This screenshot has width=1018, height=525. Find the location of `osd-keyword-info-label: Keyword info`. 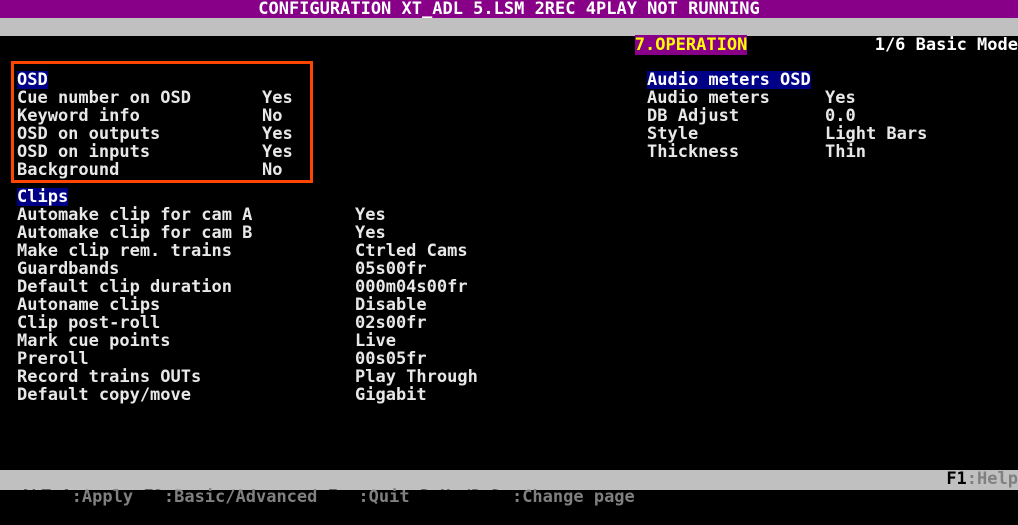

osd-keyword-info-label: Keyword info is located at coordinates (78, 116).